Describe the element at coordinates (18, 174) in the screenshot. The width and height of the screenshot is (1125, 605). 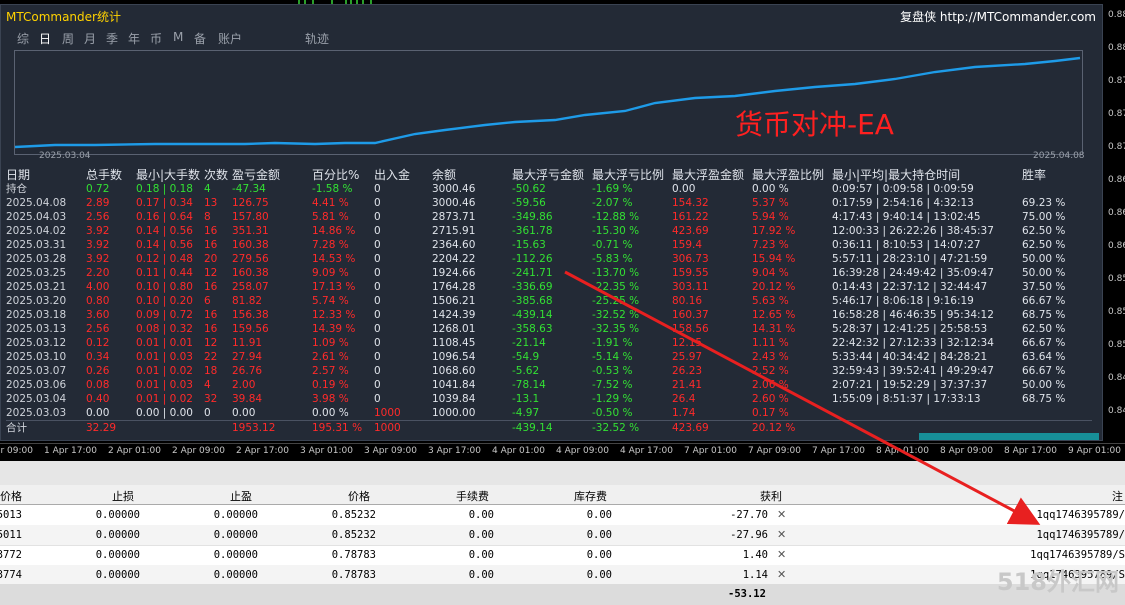
I see `col-date: 日期` at that location.